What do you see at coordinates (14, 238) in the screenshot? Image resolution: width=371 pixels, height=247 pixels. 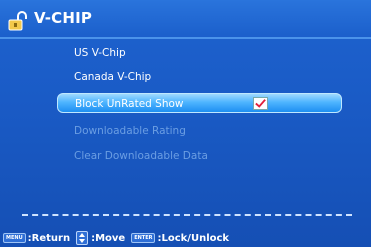 I see `menu-key-icon: MENU` at bounding box center [14, 238].